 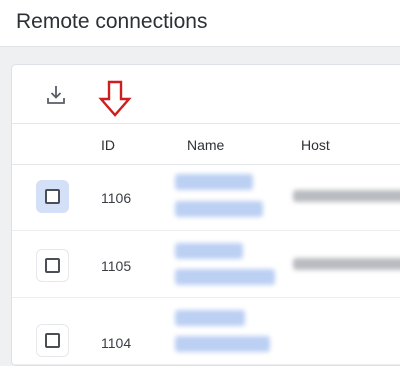 What do you see at coordinates (116, 198) in the screenshot?
I see `row-id: 1106` at bounding box center [116, 198].